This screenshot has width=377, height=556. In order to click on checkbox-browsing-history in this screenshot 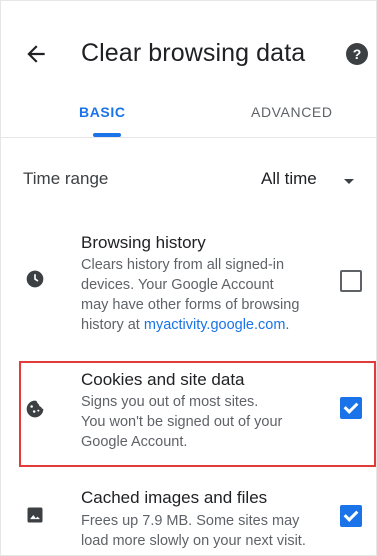, I will do `click(351, 281)`.